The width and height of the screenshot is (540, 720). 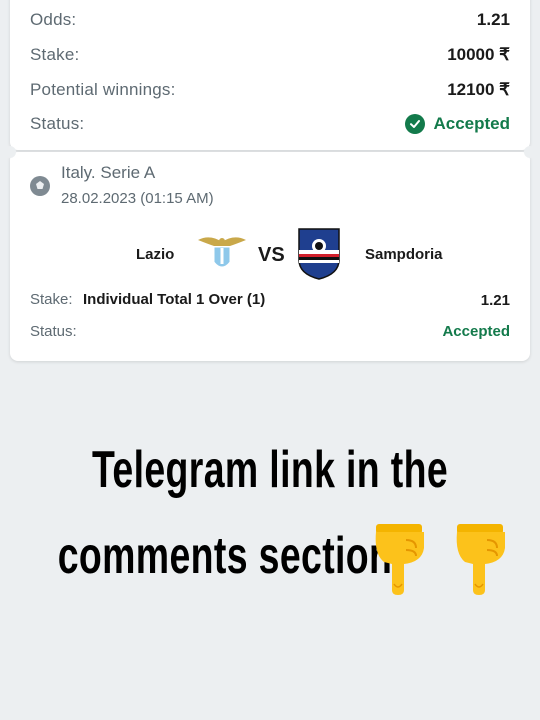 What do you see at coordinates (530, 152) in the screenshot?
I see `ticket-notch-right` at bounding box center [530, 152].